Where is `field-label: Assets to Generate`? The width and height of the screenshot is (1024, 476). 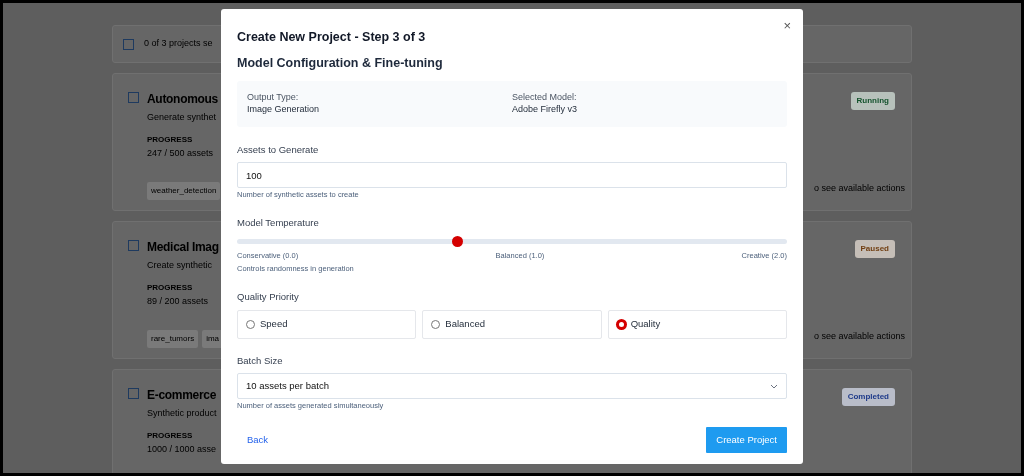 field-label: Assets to Generate is located at coordinates (278, 150).